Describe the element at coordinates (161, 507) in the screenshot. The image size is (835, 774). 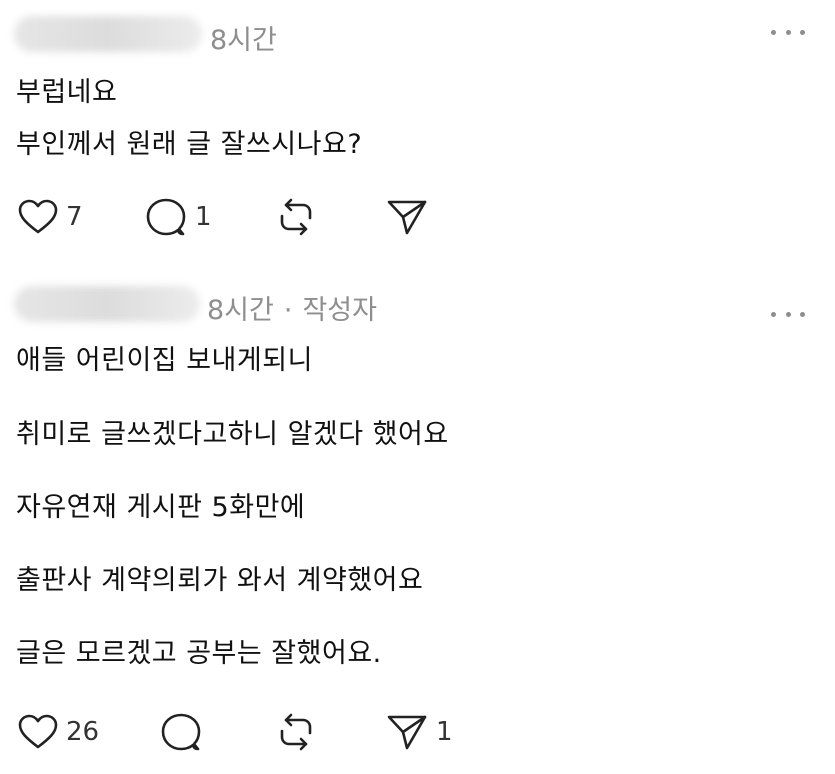
I see `post-text-line: 자유연재 게시판 5화만에` at that location.